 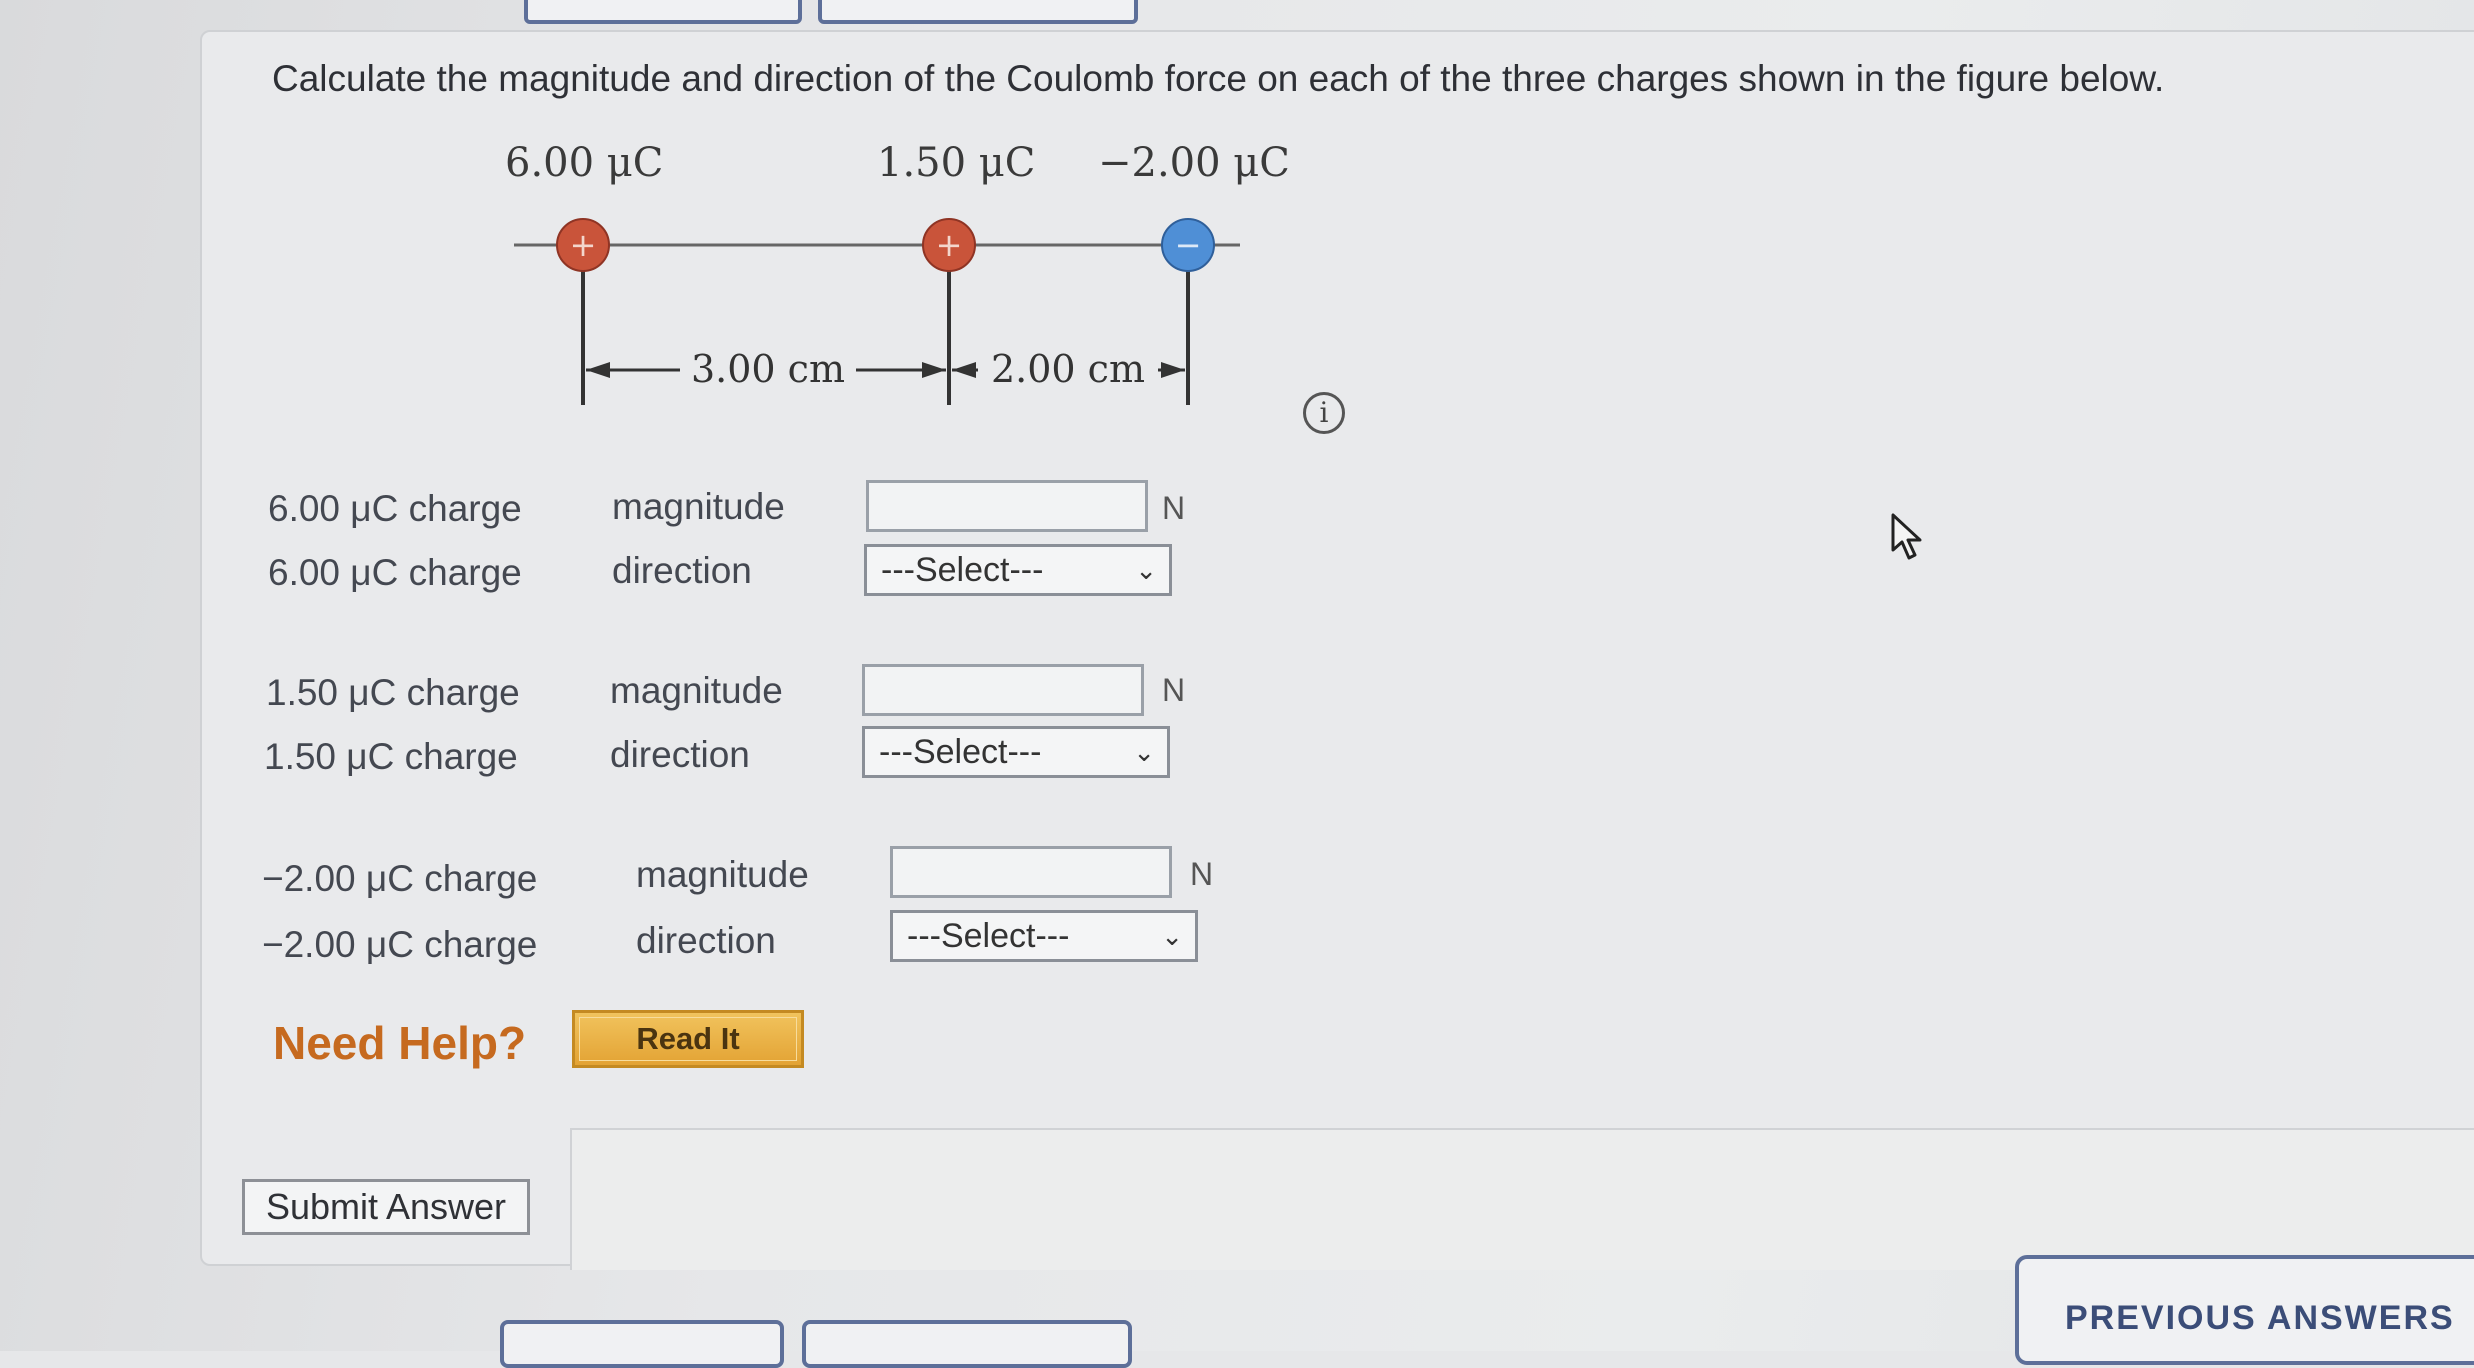 What do you see at coordinates (964, 370) in the screenshot?
I see `arrowhead-2a` at bounding box center [964, 370].